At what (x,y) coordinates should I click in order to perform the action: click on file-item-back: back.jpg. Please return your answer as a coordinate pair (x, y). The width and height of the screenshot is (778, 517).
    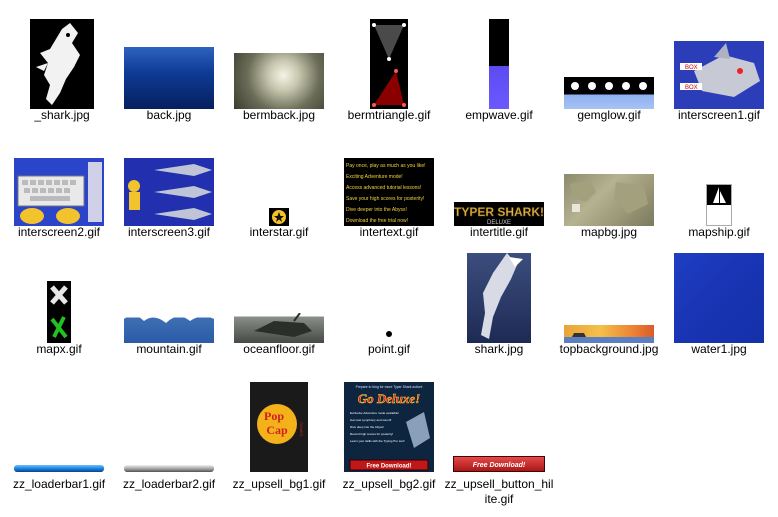
    Looking at the image, I should click on (169, 71).